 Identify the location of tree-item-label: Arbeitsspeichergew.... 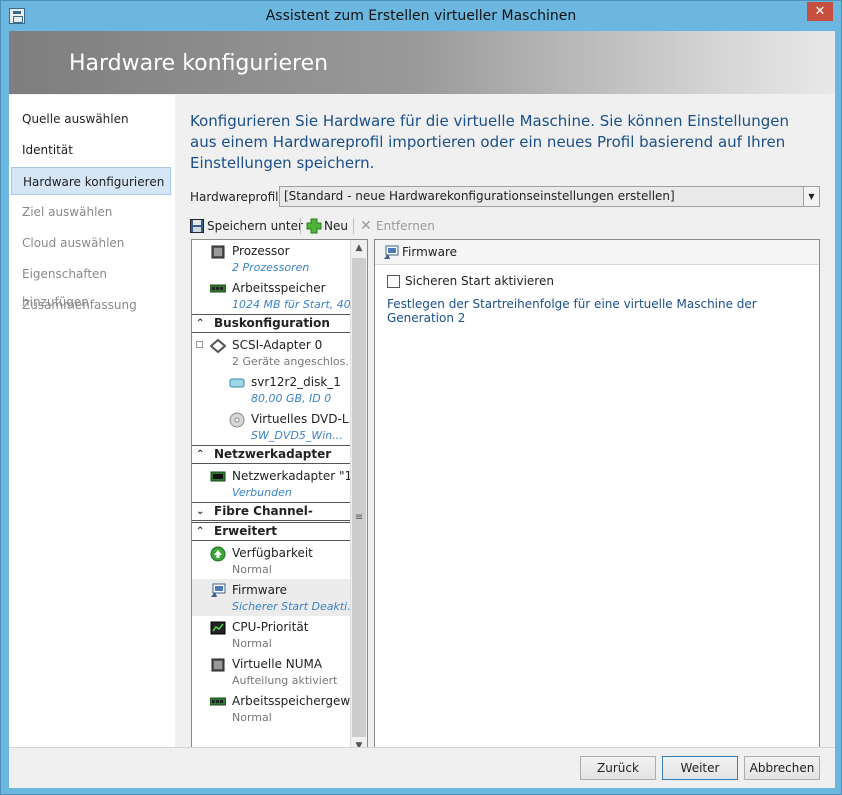
(291, 701).